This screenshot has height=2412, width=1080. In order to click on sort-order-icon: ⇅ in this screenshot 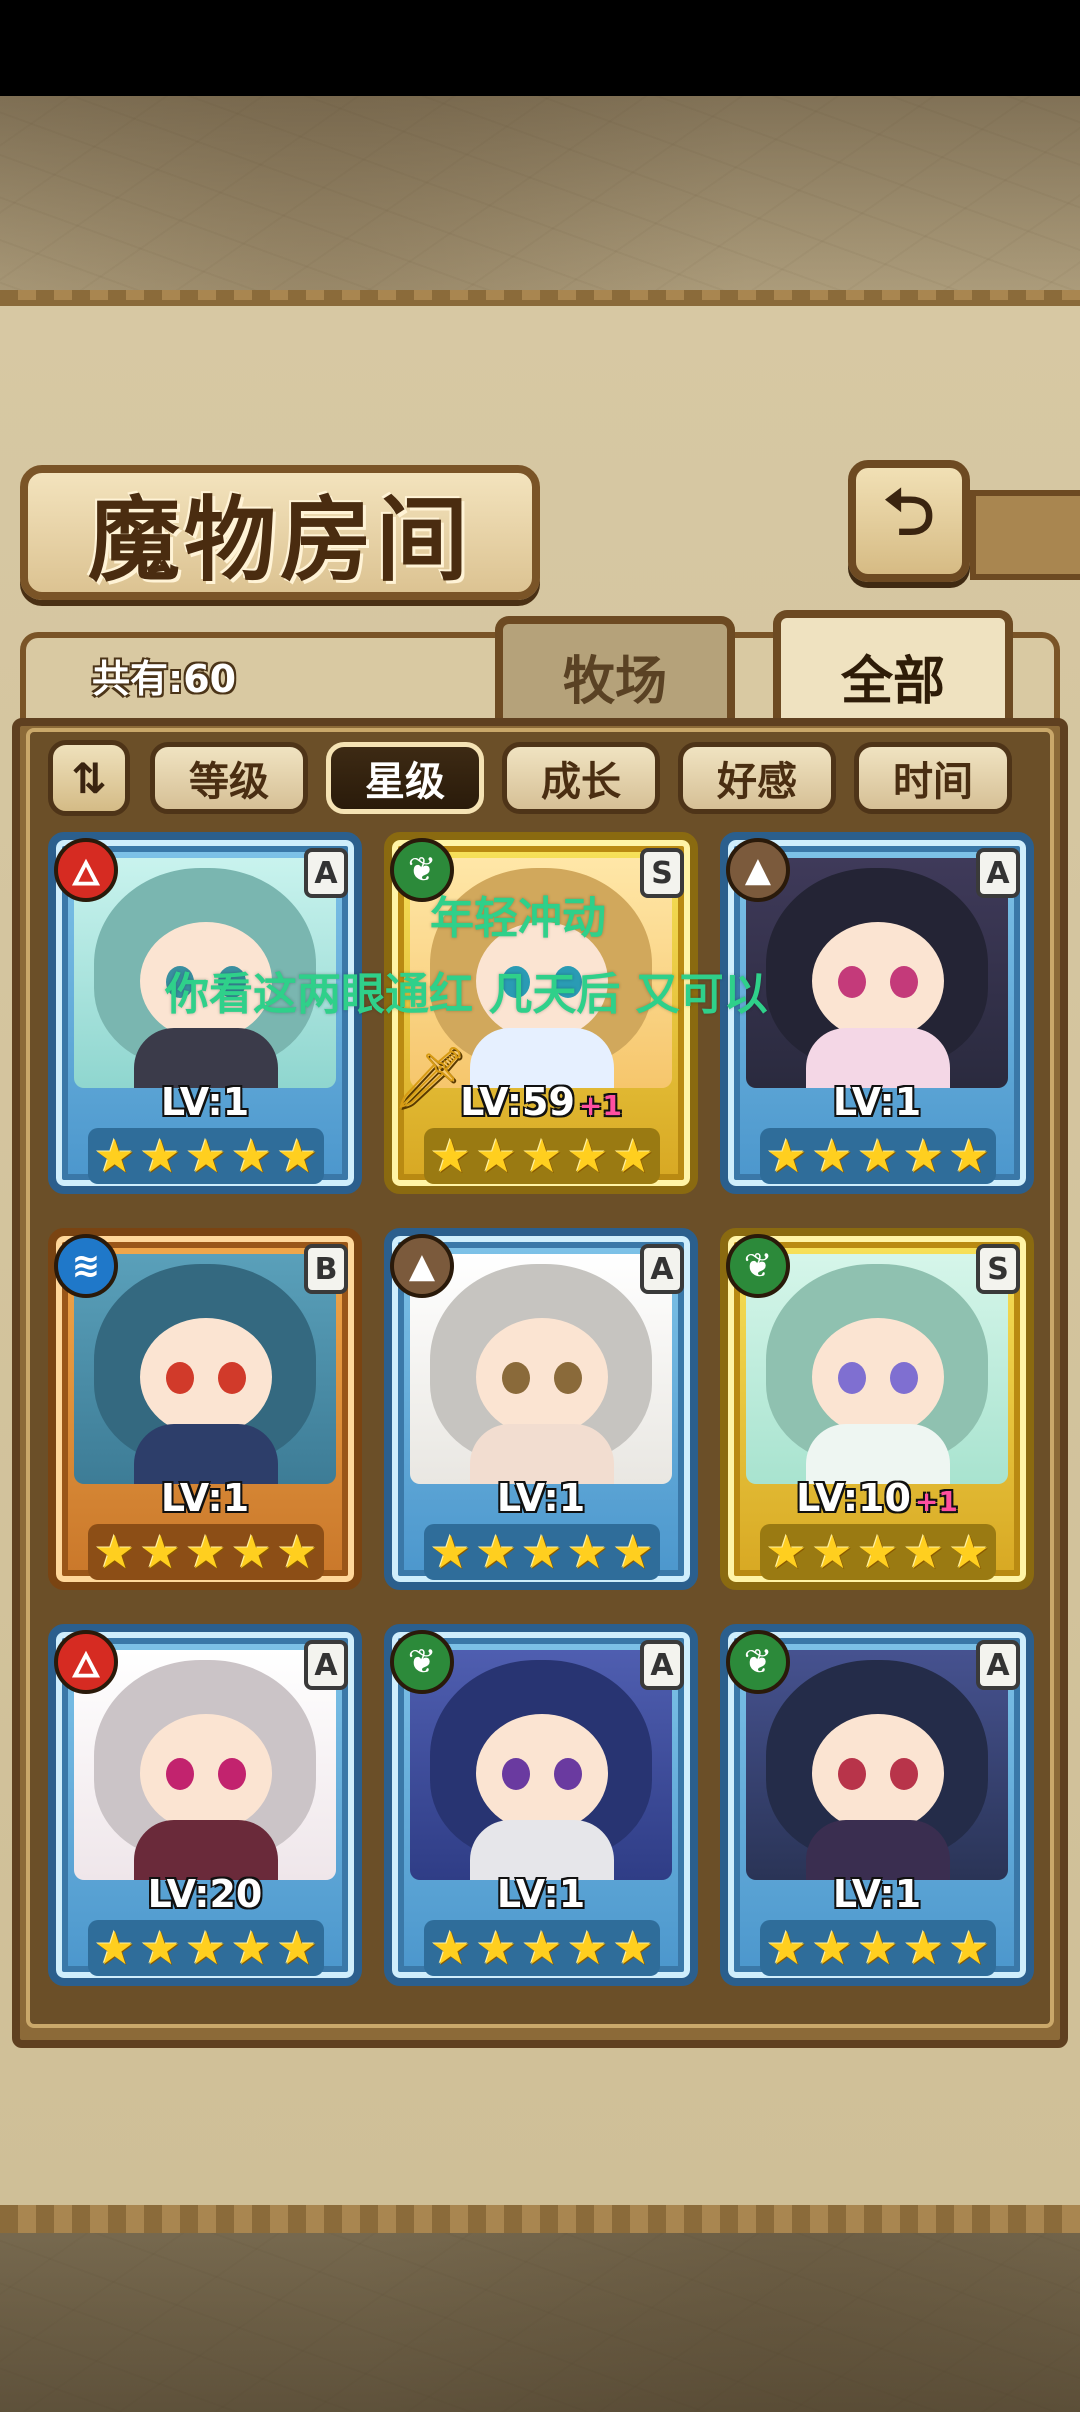, I will do `click(89, 778)`.